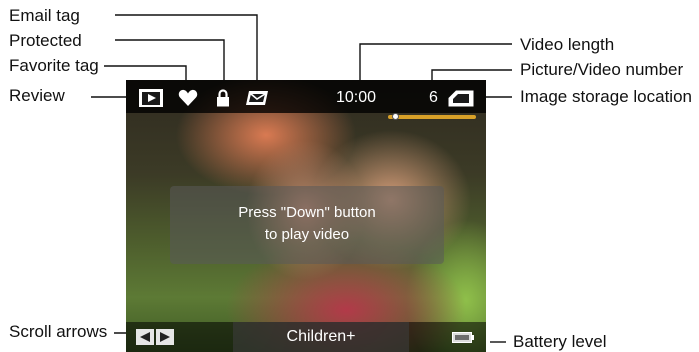  What do you see at coordinates (395, 116) in the screenshot?
I see `video-progress-knob` at bounding box center [395, 116].